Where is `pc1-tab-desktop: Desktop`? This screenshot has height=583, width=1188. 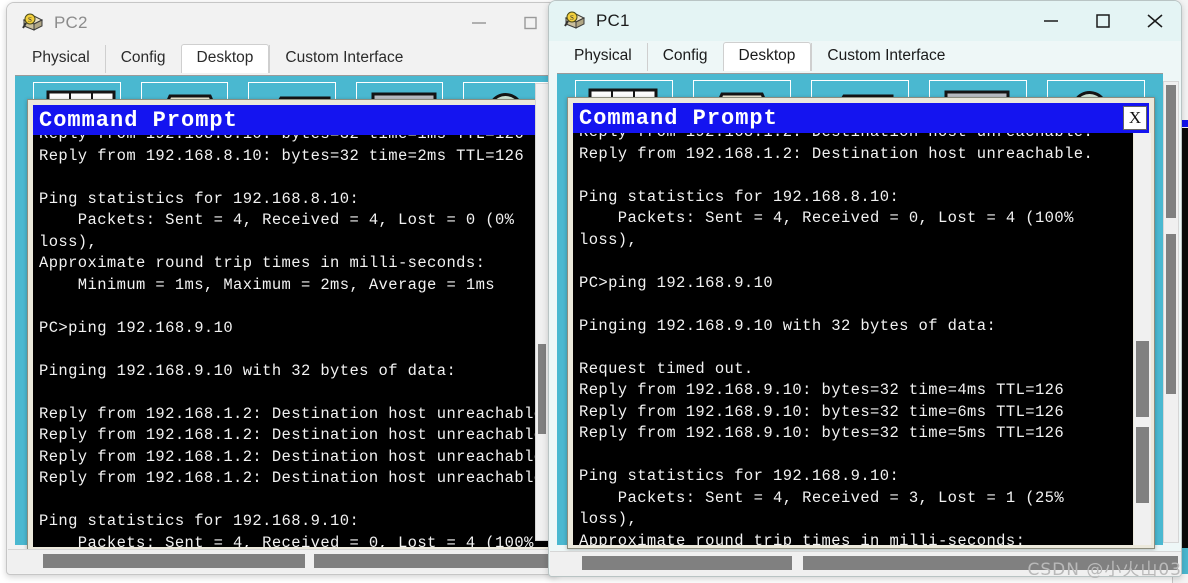 pc1-tab-desktop: Desktop is located at coordinates (767, 56).